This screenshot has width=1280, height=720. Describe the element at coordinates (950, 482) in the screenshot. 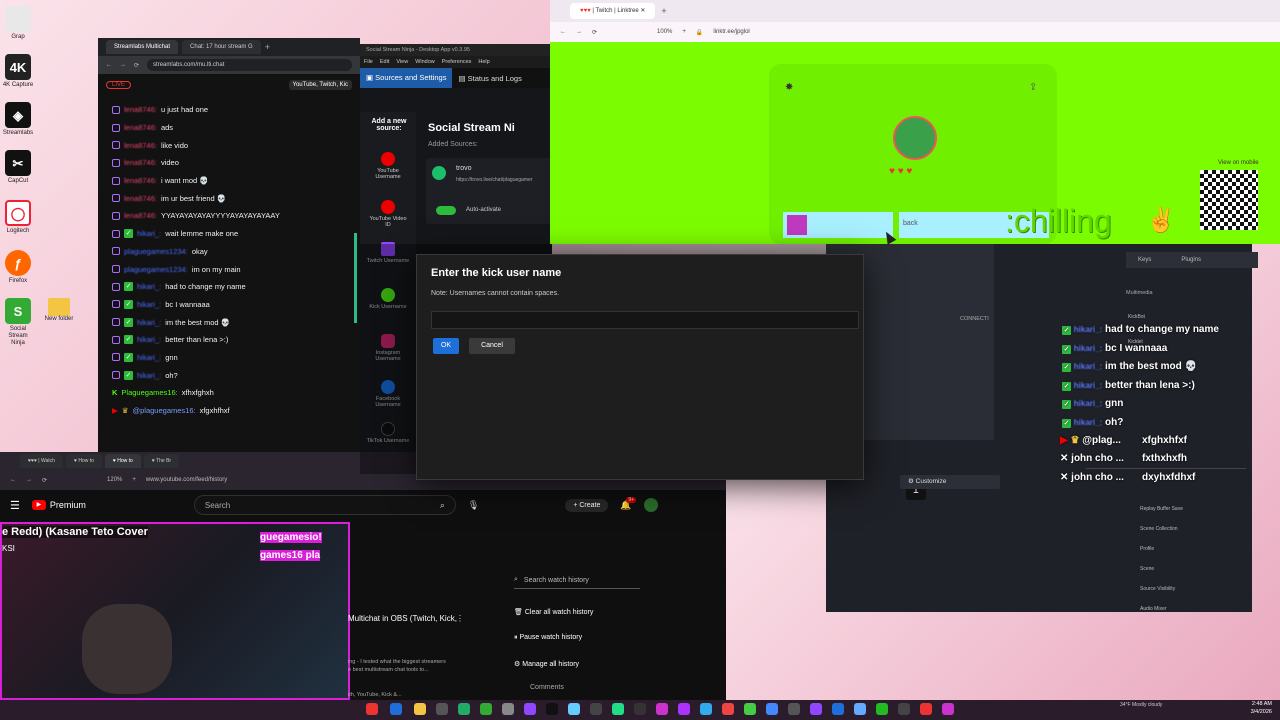

I see `customize-button: ⚙ Customize` at that location.